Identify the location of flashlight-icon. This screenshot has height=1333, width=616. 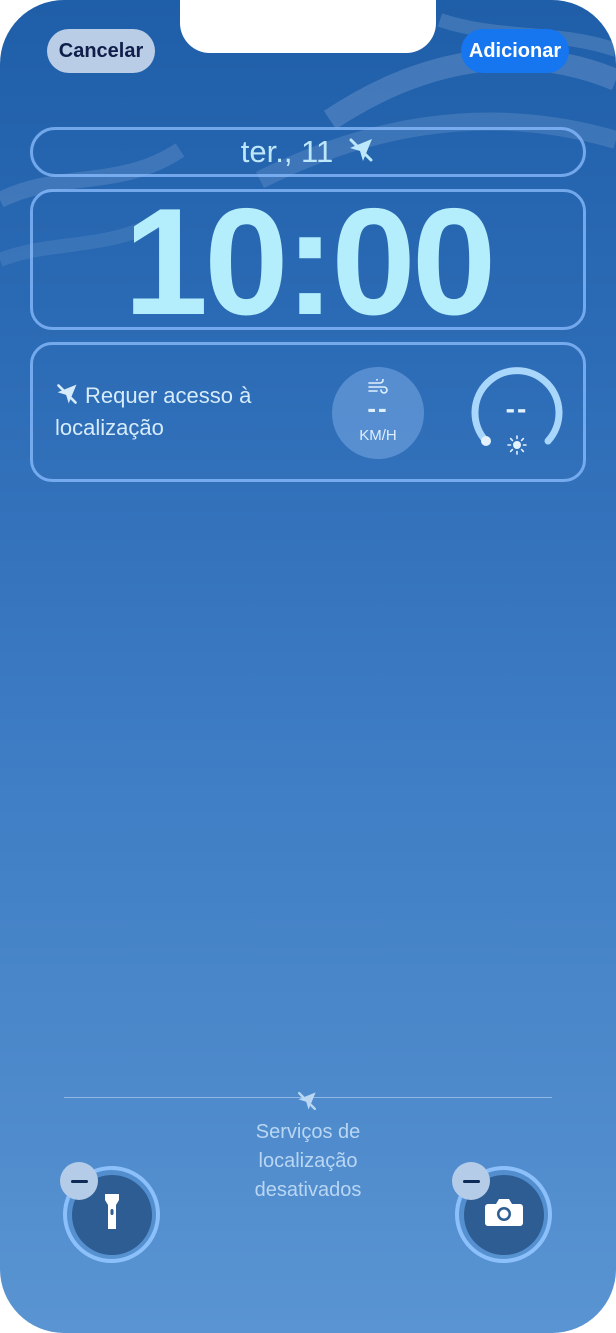
(112, 1214).